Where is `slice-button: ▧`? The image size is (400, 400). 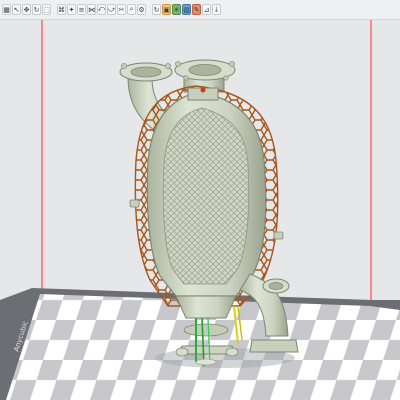
slice-button: ▧ is located at coordinates (186, 9).